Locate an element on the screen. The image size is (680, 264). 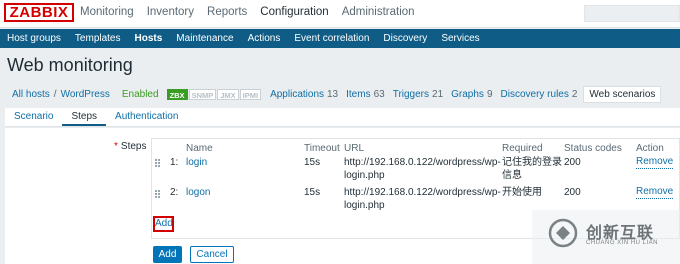
menu-monitoring: Monitoring is located at coordinates (107, 12).